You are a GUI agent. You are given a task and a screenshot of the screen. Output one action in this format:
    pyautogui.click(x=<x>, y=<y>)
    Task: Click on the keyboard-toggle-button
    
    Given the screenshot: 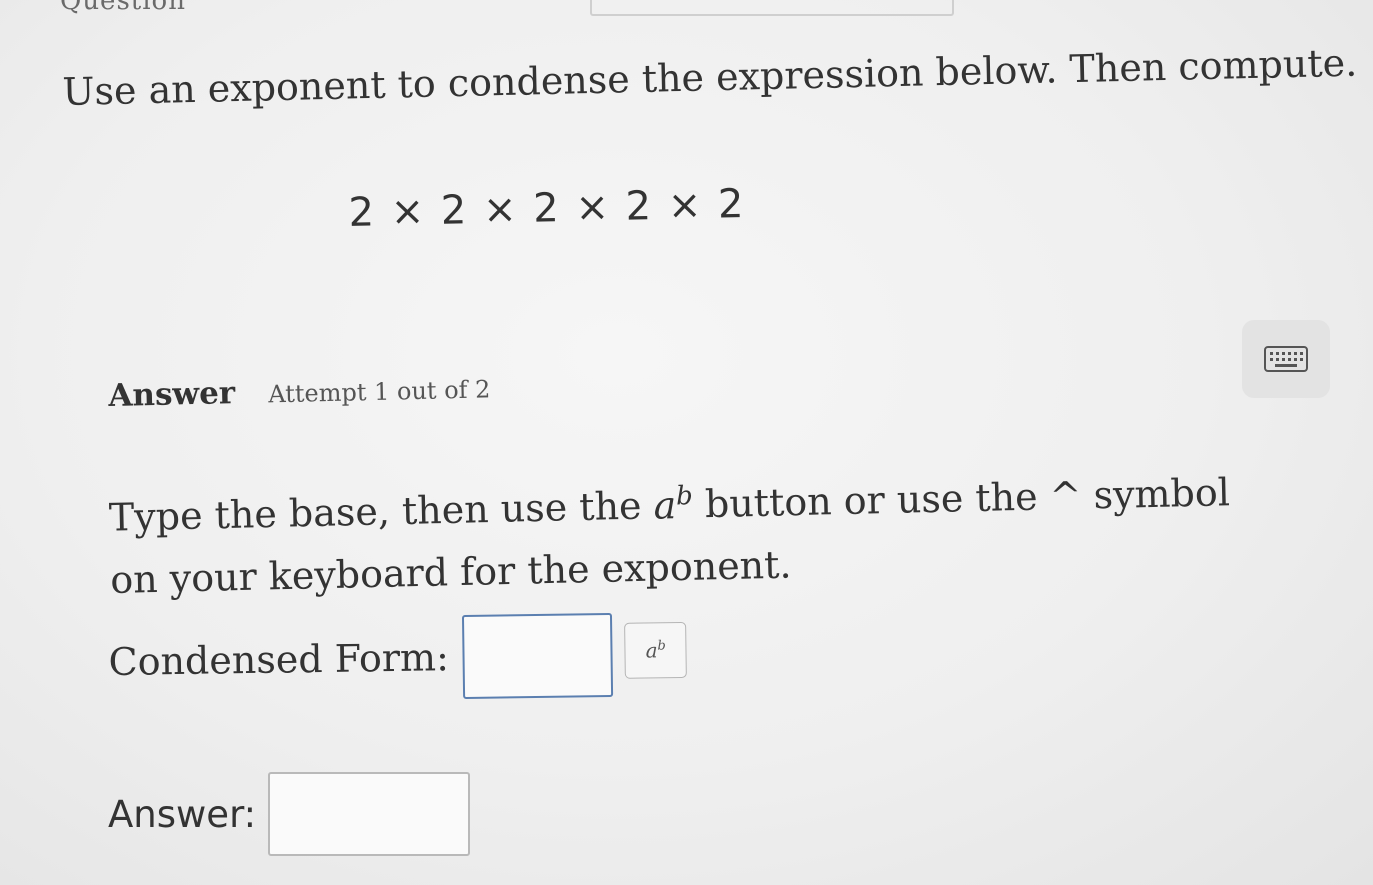 What is the action you would take?
    pyautogui.click(x=1286, y=359)
    